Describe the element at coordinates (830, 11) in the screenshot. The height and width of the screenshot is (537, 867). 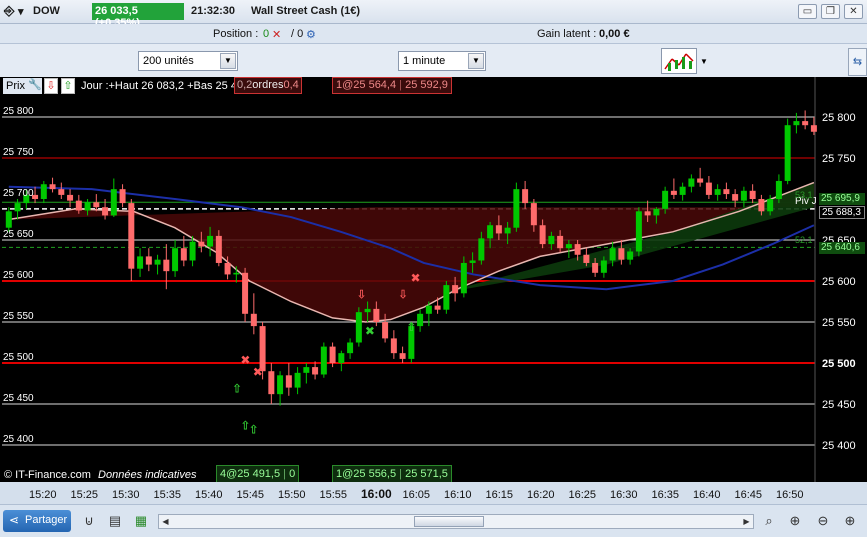
I see `restore-button: ❐` at that location.